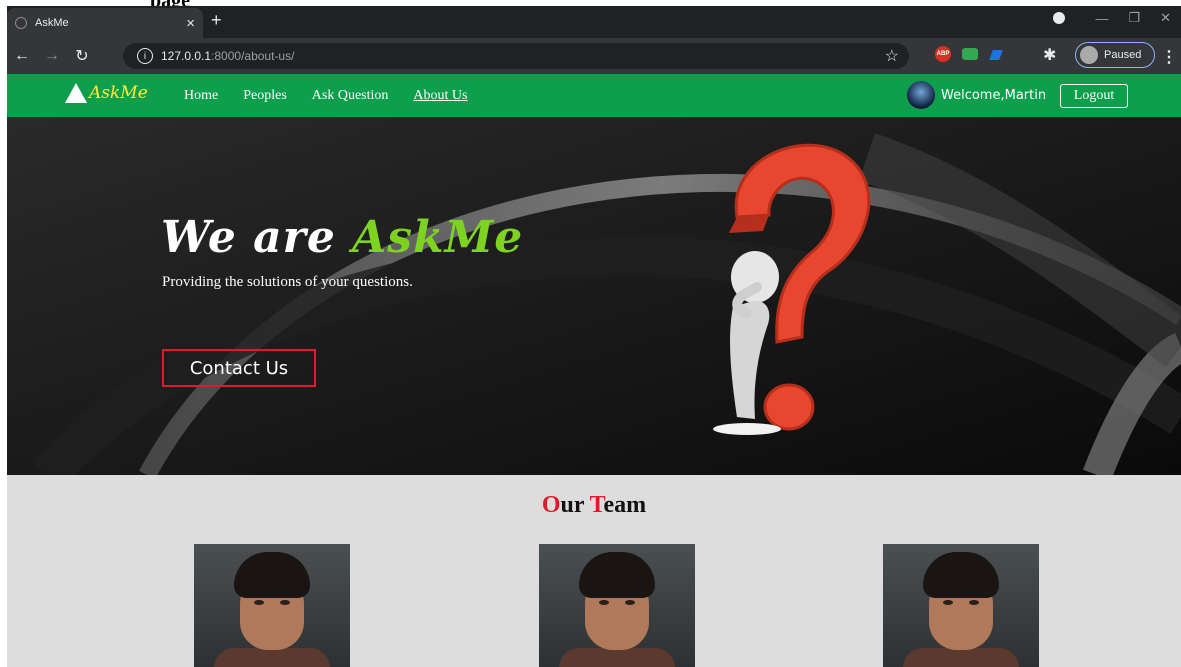 The image size is (1181, 667). What do you see at coordinates (1165, 18) in the screenshot?
I see `close-window-icon: ✕` at bounding box center [1165, 18].